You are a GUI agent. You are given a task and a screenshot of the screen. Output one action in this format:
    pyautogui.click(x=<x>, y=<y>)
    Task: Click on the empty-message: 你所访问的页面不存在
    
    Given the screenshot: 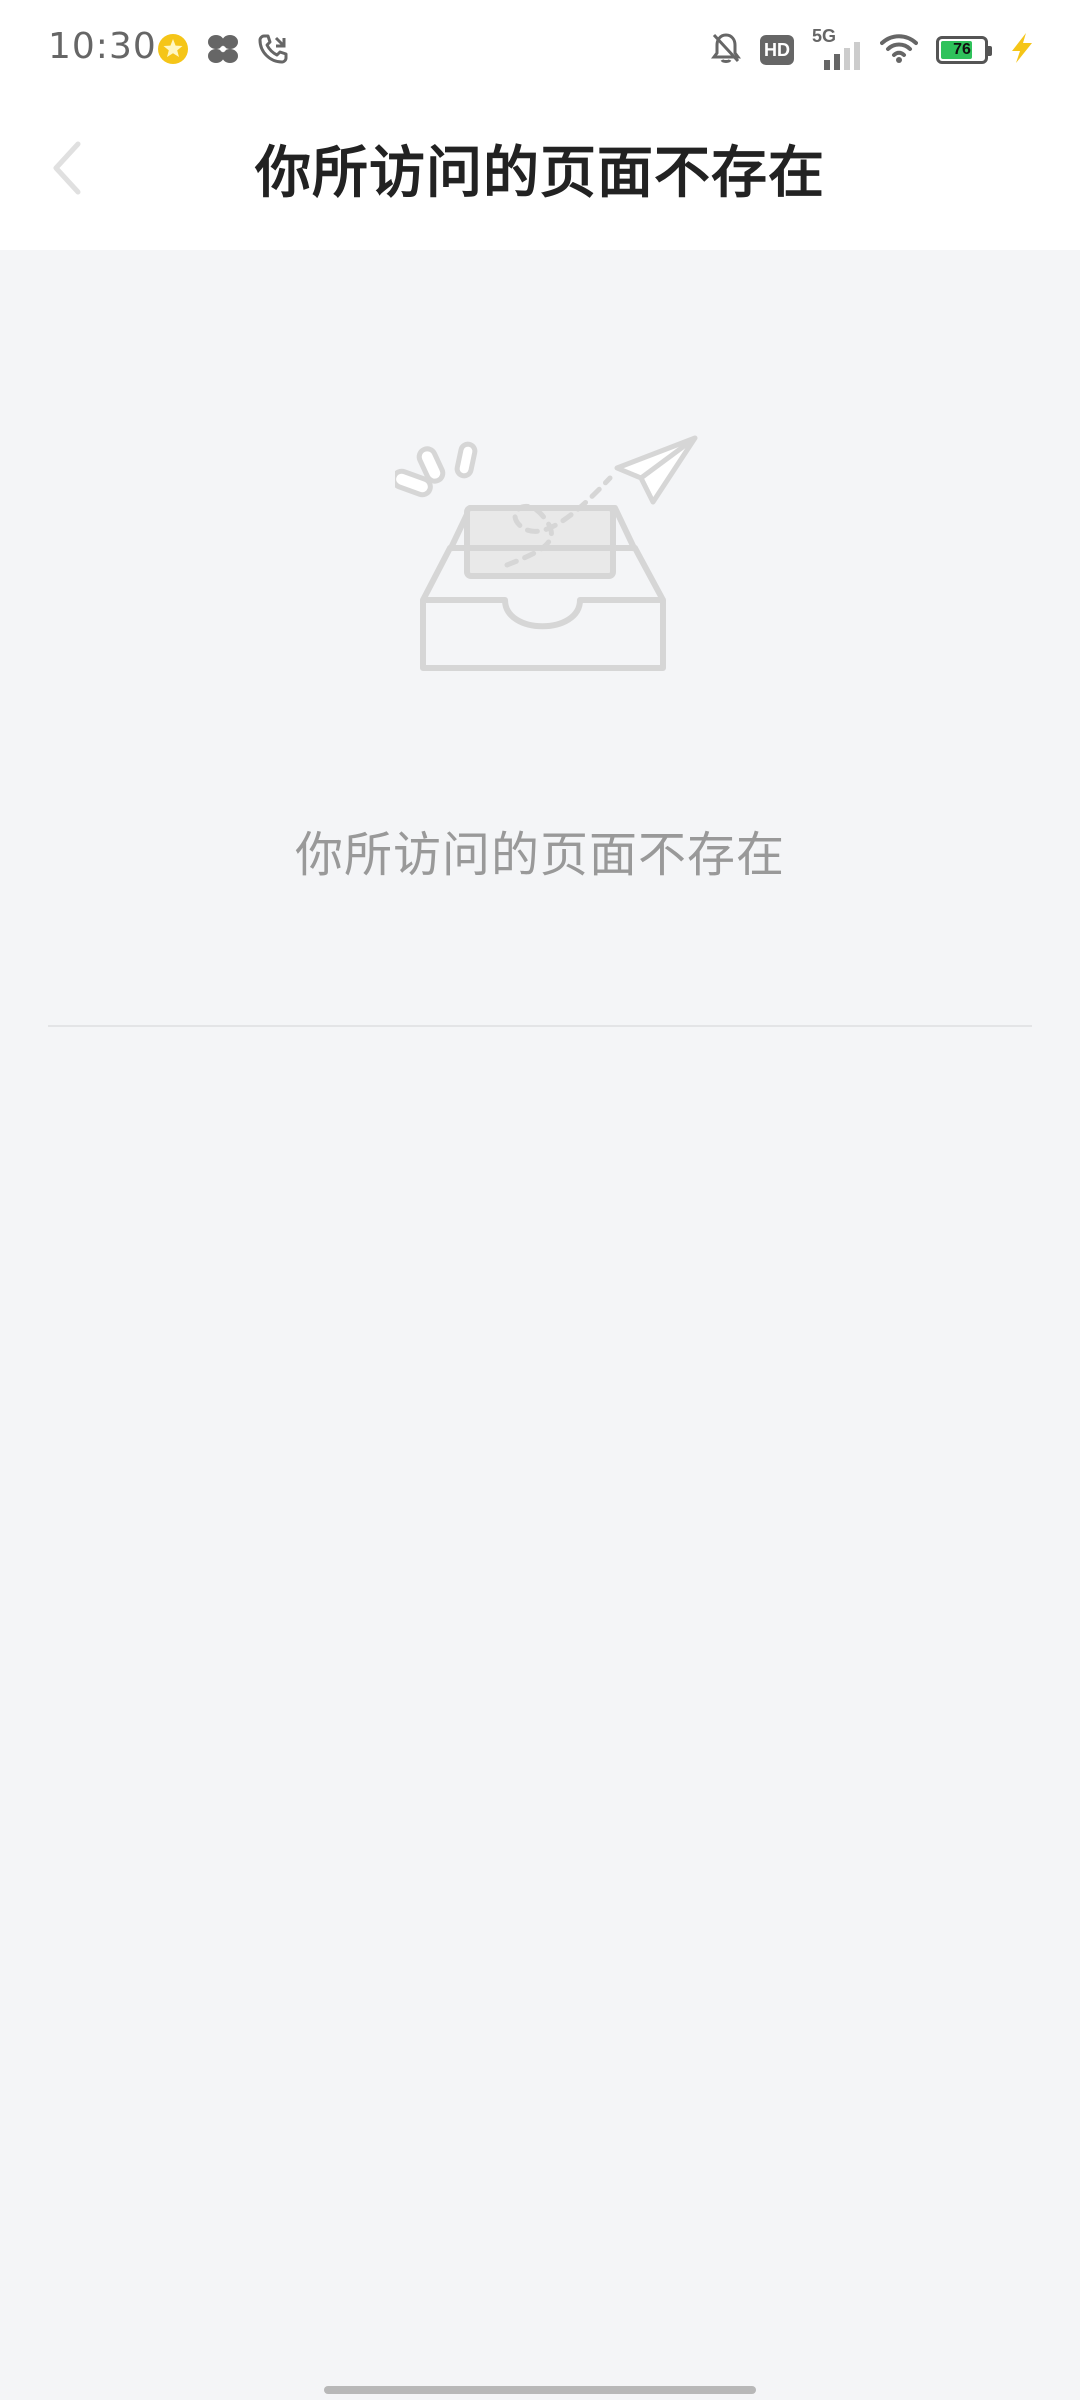 What is the action you would take?
    pyautogui.click(x=539, y=855)
    